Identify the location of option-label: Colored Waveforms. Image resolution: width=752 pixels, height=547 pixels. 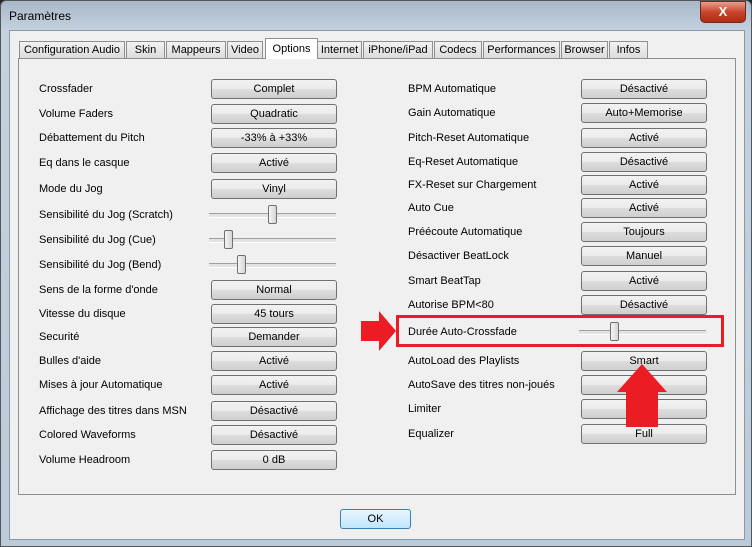
(87, 435).